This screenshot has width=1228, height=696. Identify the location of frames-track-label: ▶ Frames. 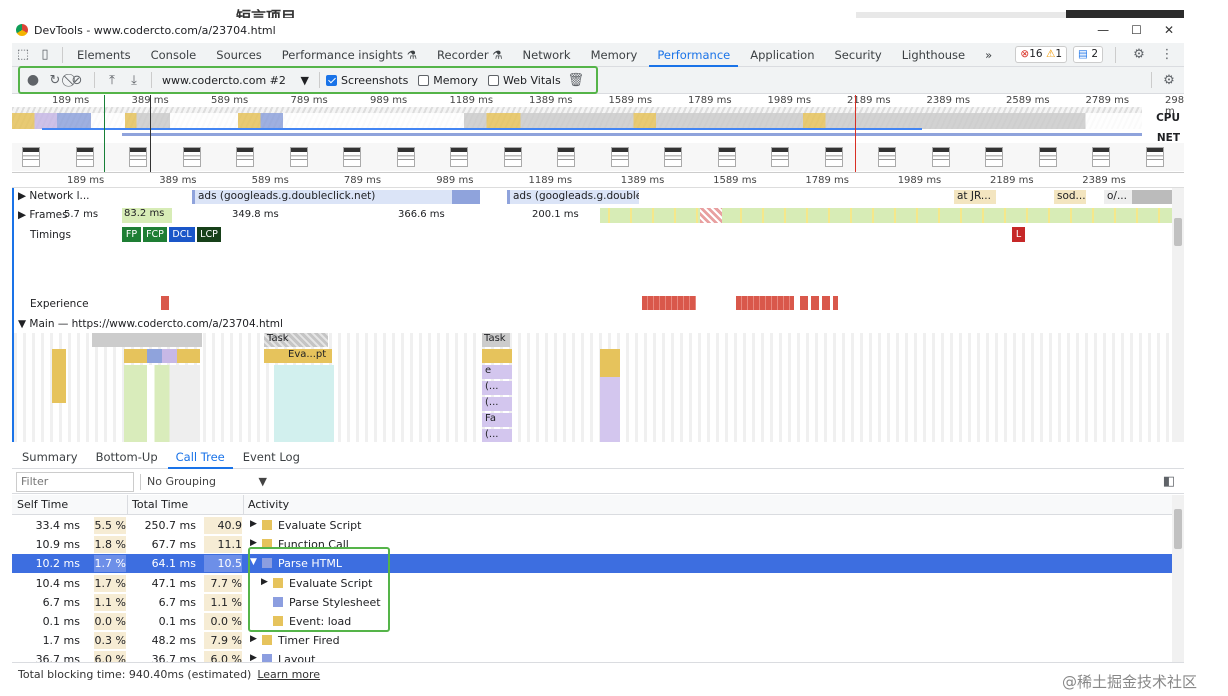
(43, 215).